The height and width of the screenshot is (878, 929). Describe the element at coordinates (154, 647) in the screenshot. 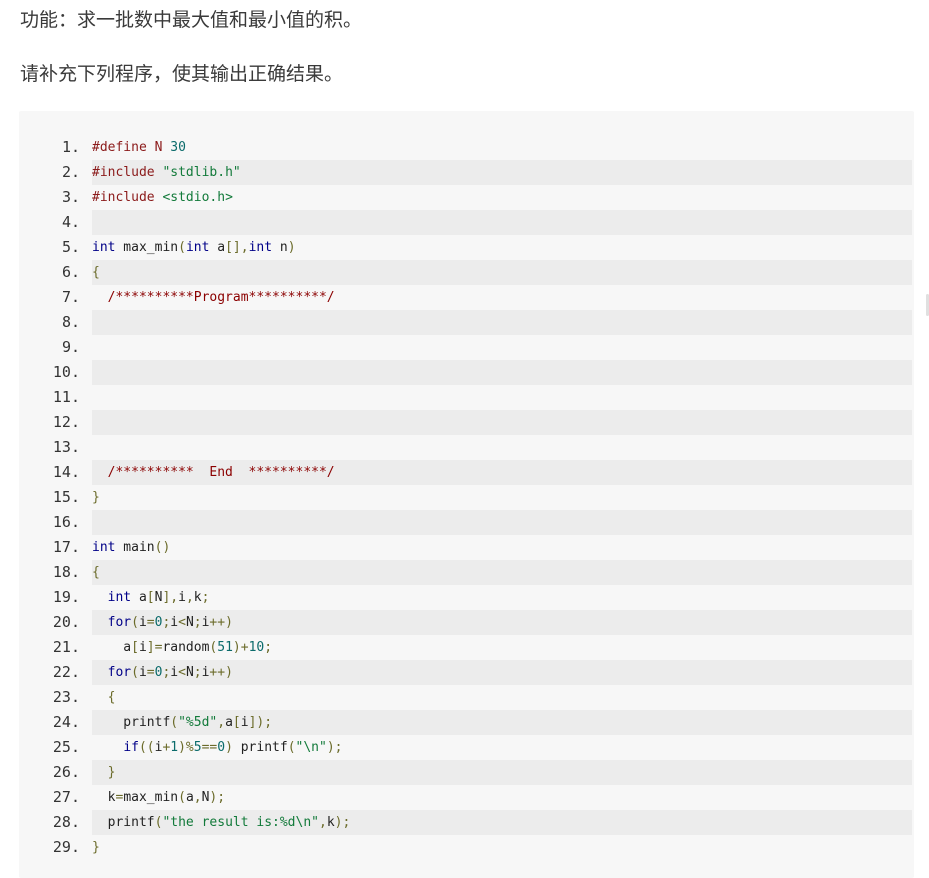

I see `code-token: ]=` at that location.